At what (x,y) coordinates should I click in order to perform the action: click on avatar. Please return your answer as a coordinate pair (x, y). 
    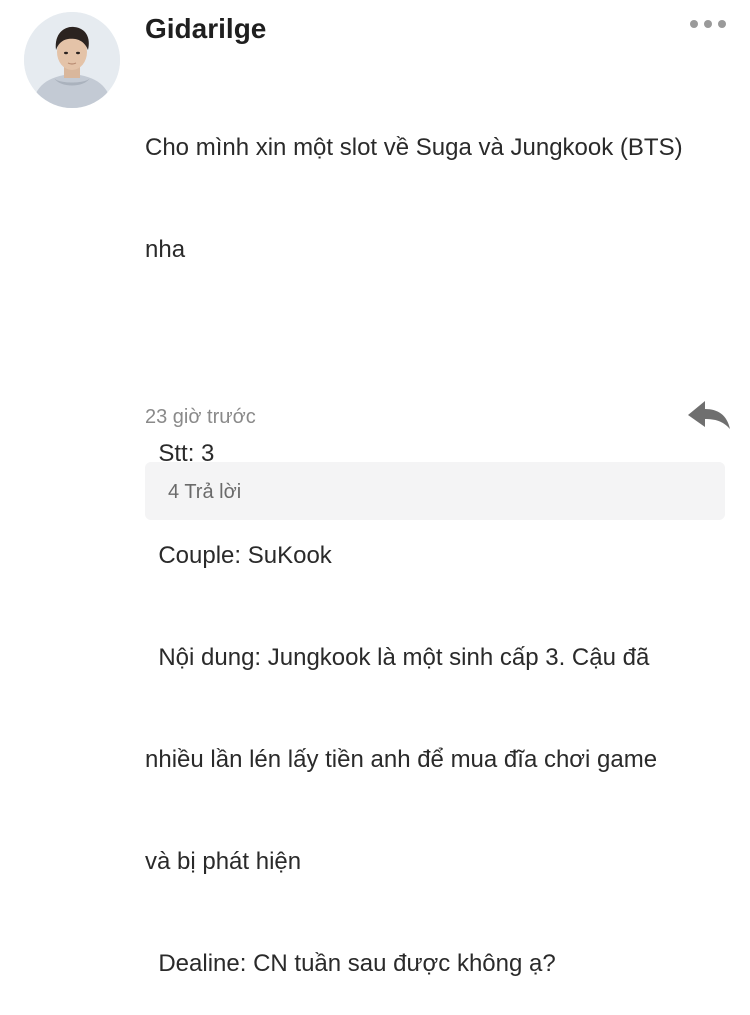
    Looking at the image, I should click on (72, 60).